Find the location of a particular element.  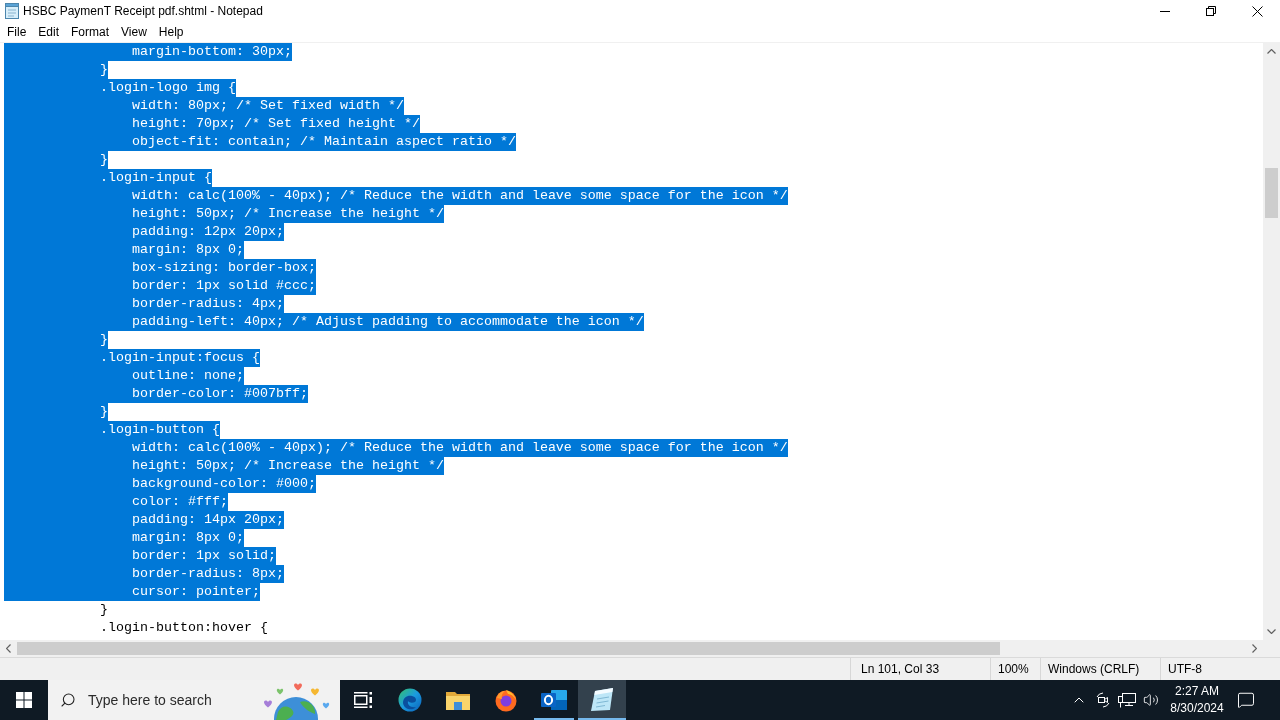

swirl-globe-icon is located at coordinates (410, 700).